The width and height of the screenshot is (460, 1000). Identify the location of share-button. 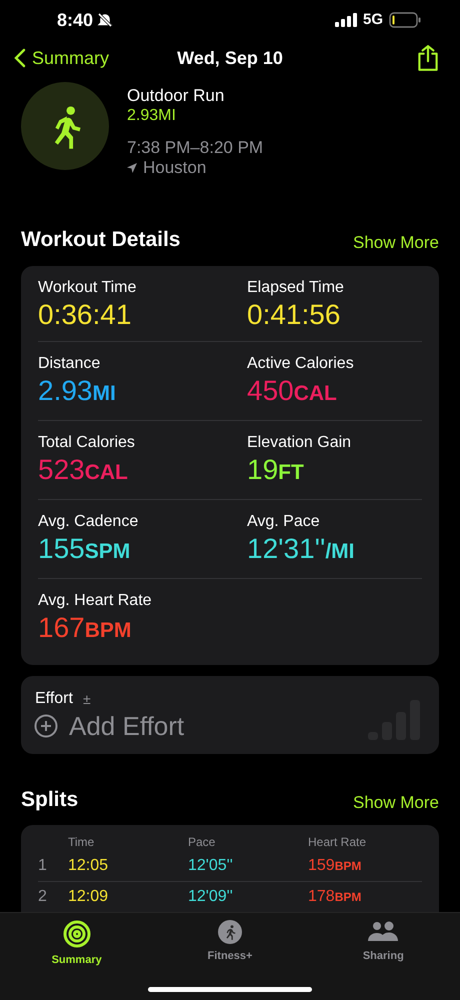
(428, 58).